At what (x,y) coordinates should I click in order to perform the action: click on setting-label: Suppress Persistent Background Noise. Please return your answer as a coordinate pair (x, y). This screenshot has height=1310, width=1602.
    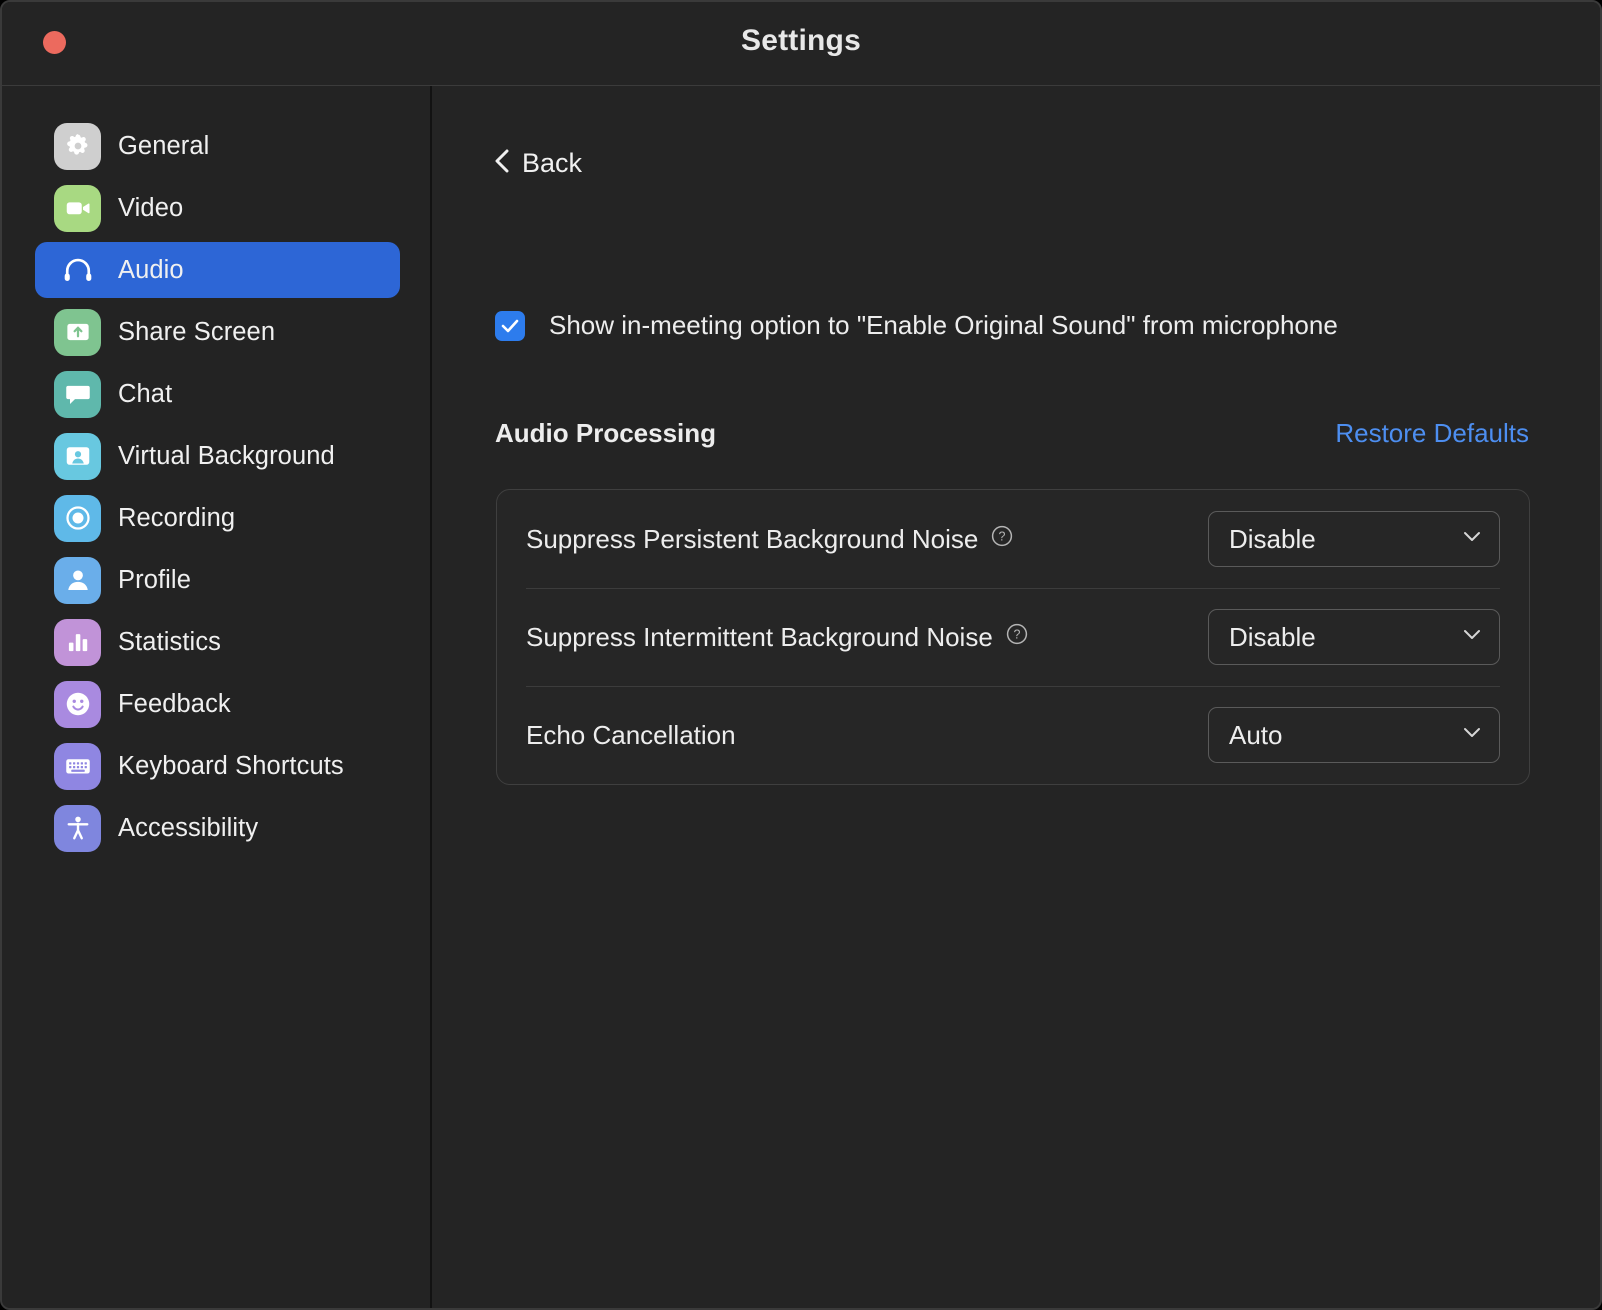
    Looking at the image, I should click on (752, 538).